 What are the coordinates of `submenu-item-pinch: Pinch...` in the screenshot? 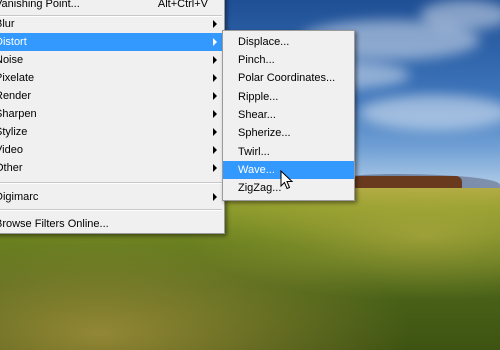 It's located at (288, 60).